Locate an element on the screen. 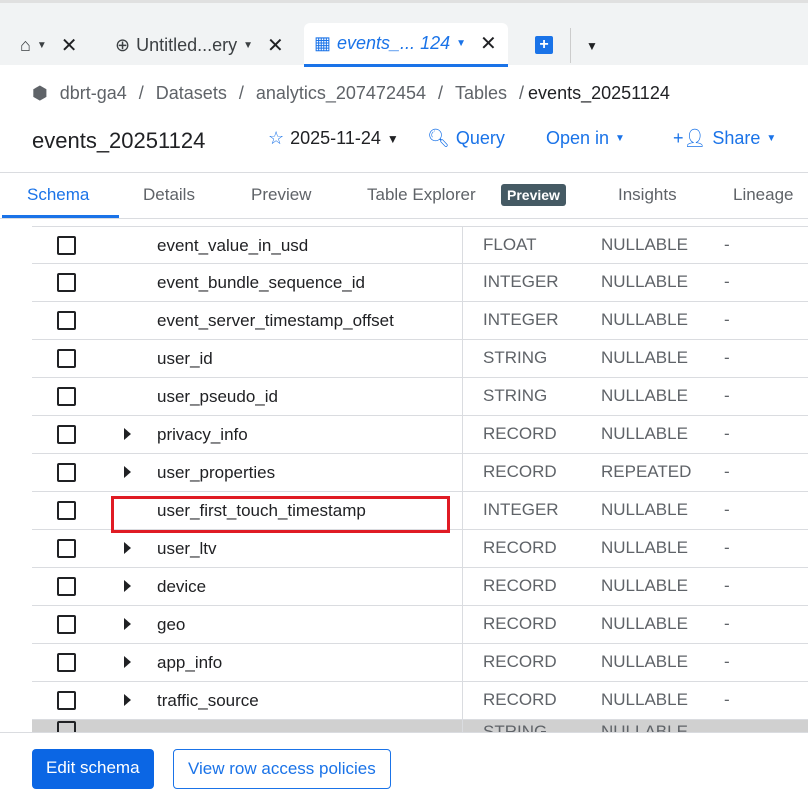  divider is located at coordinates (570, 45).